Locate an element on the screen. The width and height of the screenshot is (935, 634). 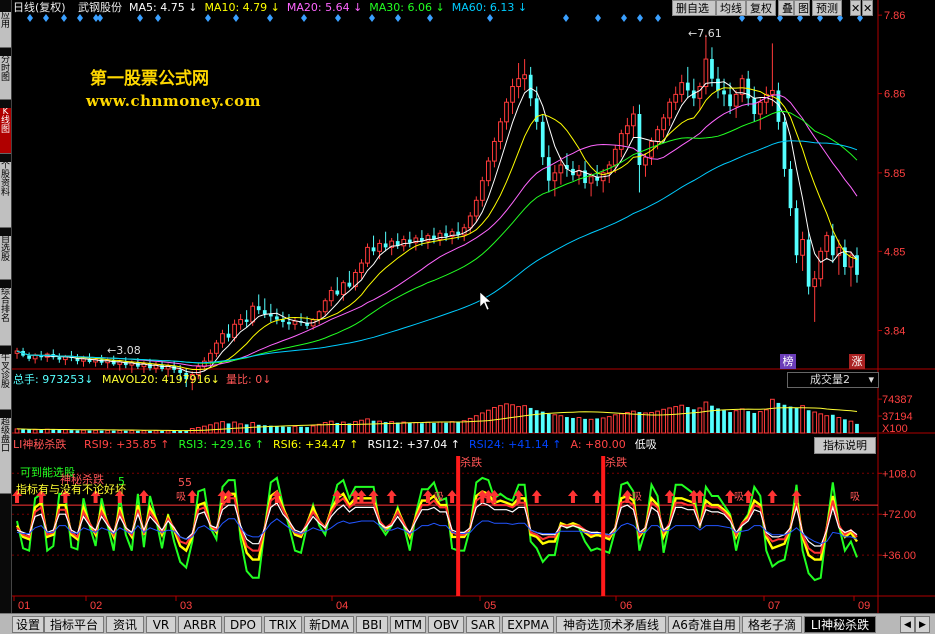
volume-tick-label: X100 is located at coordinates (895, 429).